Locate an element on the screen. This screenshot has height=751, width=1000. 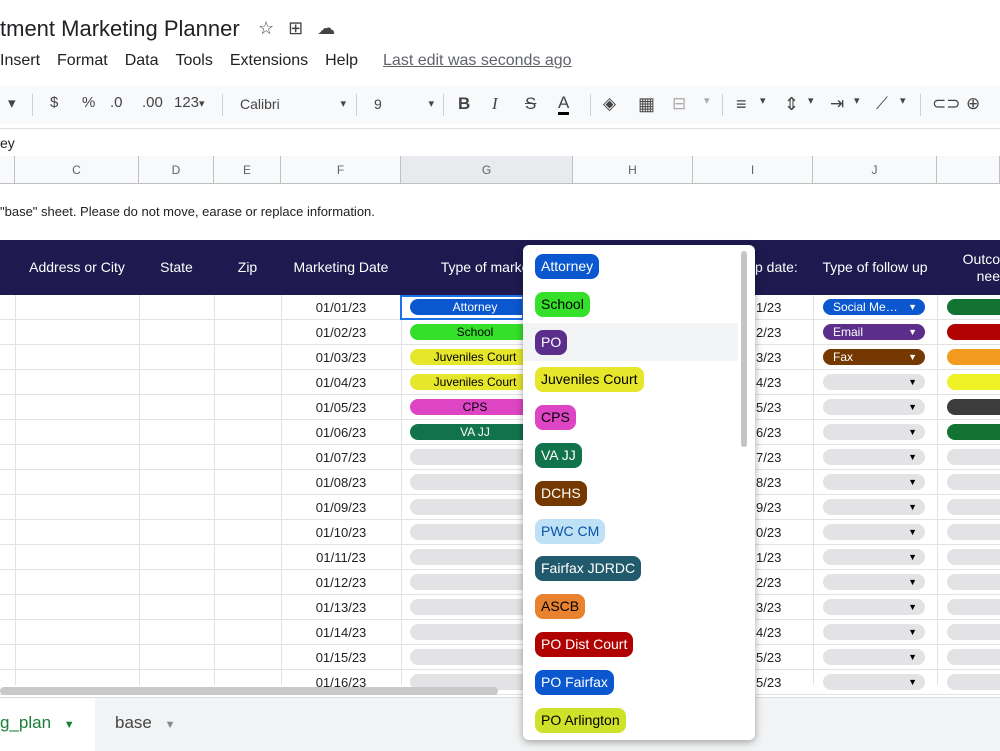
type-of-followup-chip: Social Me… ▼ is located at coordinates (874, 307).